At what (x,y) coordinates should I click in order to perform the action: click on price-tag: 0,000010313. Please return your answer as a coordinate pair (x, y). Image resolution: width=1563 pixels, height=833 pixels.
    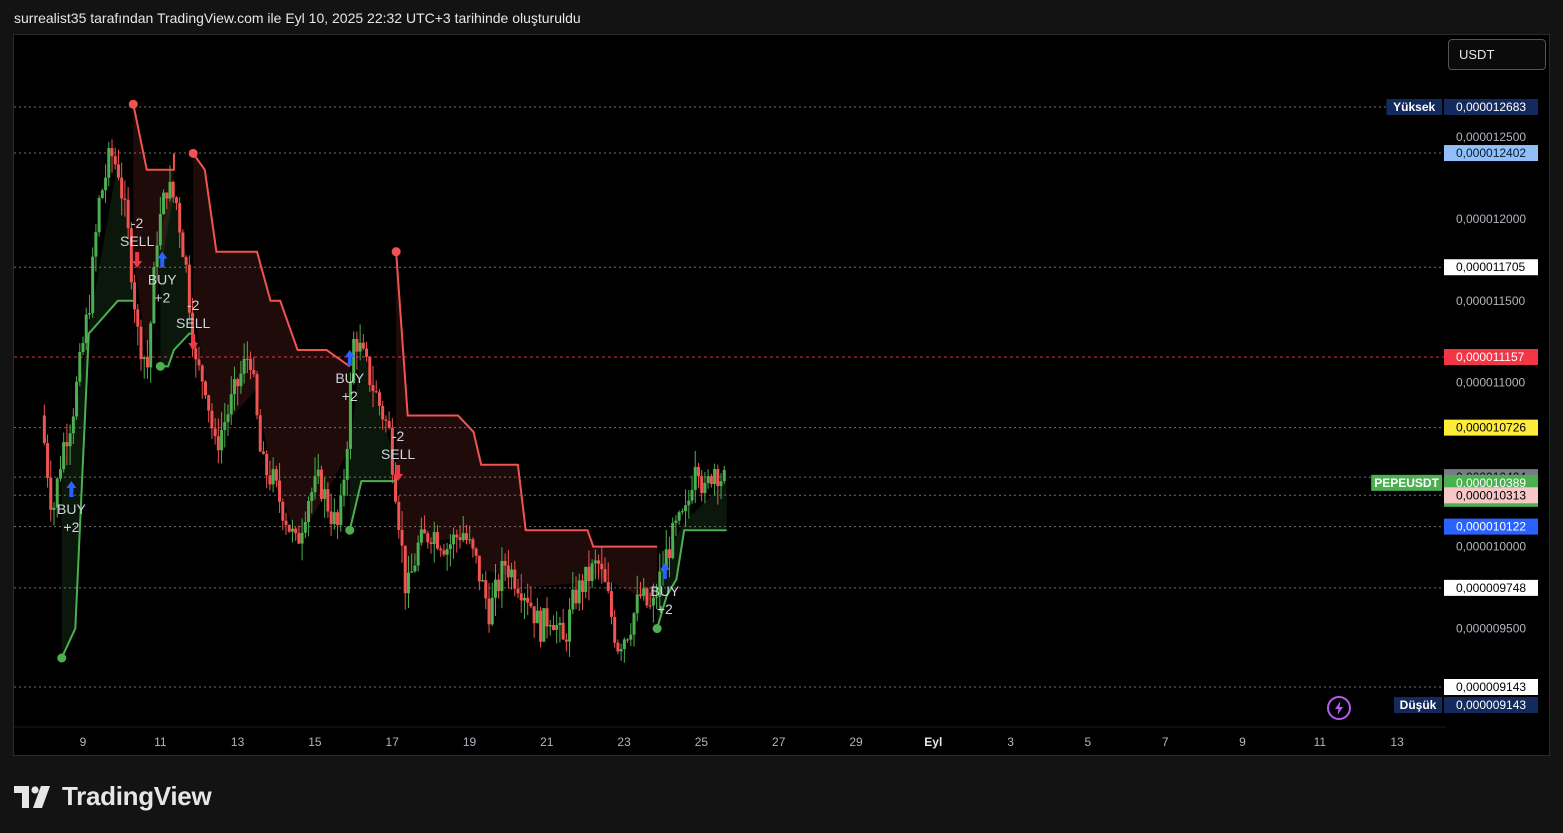
    Looking at the image, I should click on (1491, 495).